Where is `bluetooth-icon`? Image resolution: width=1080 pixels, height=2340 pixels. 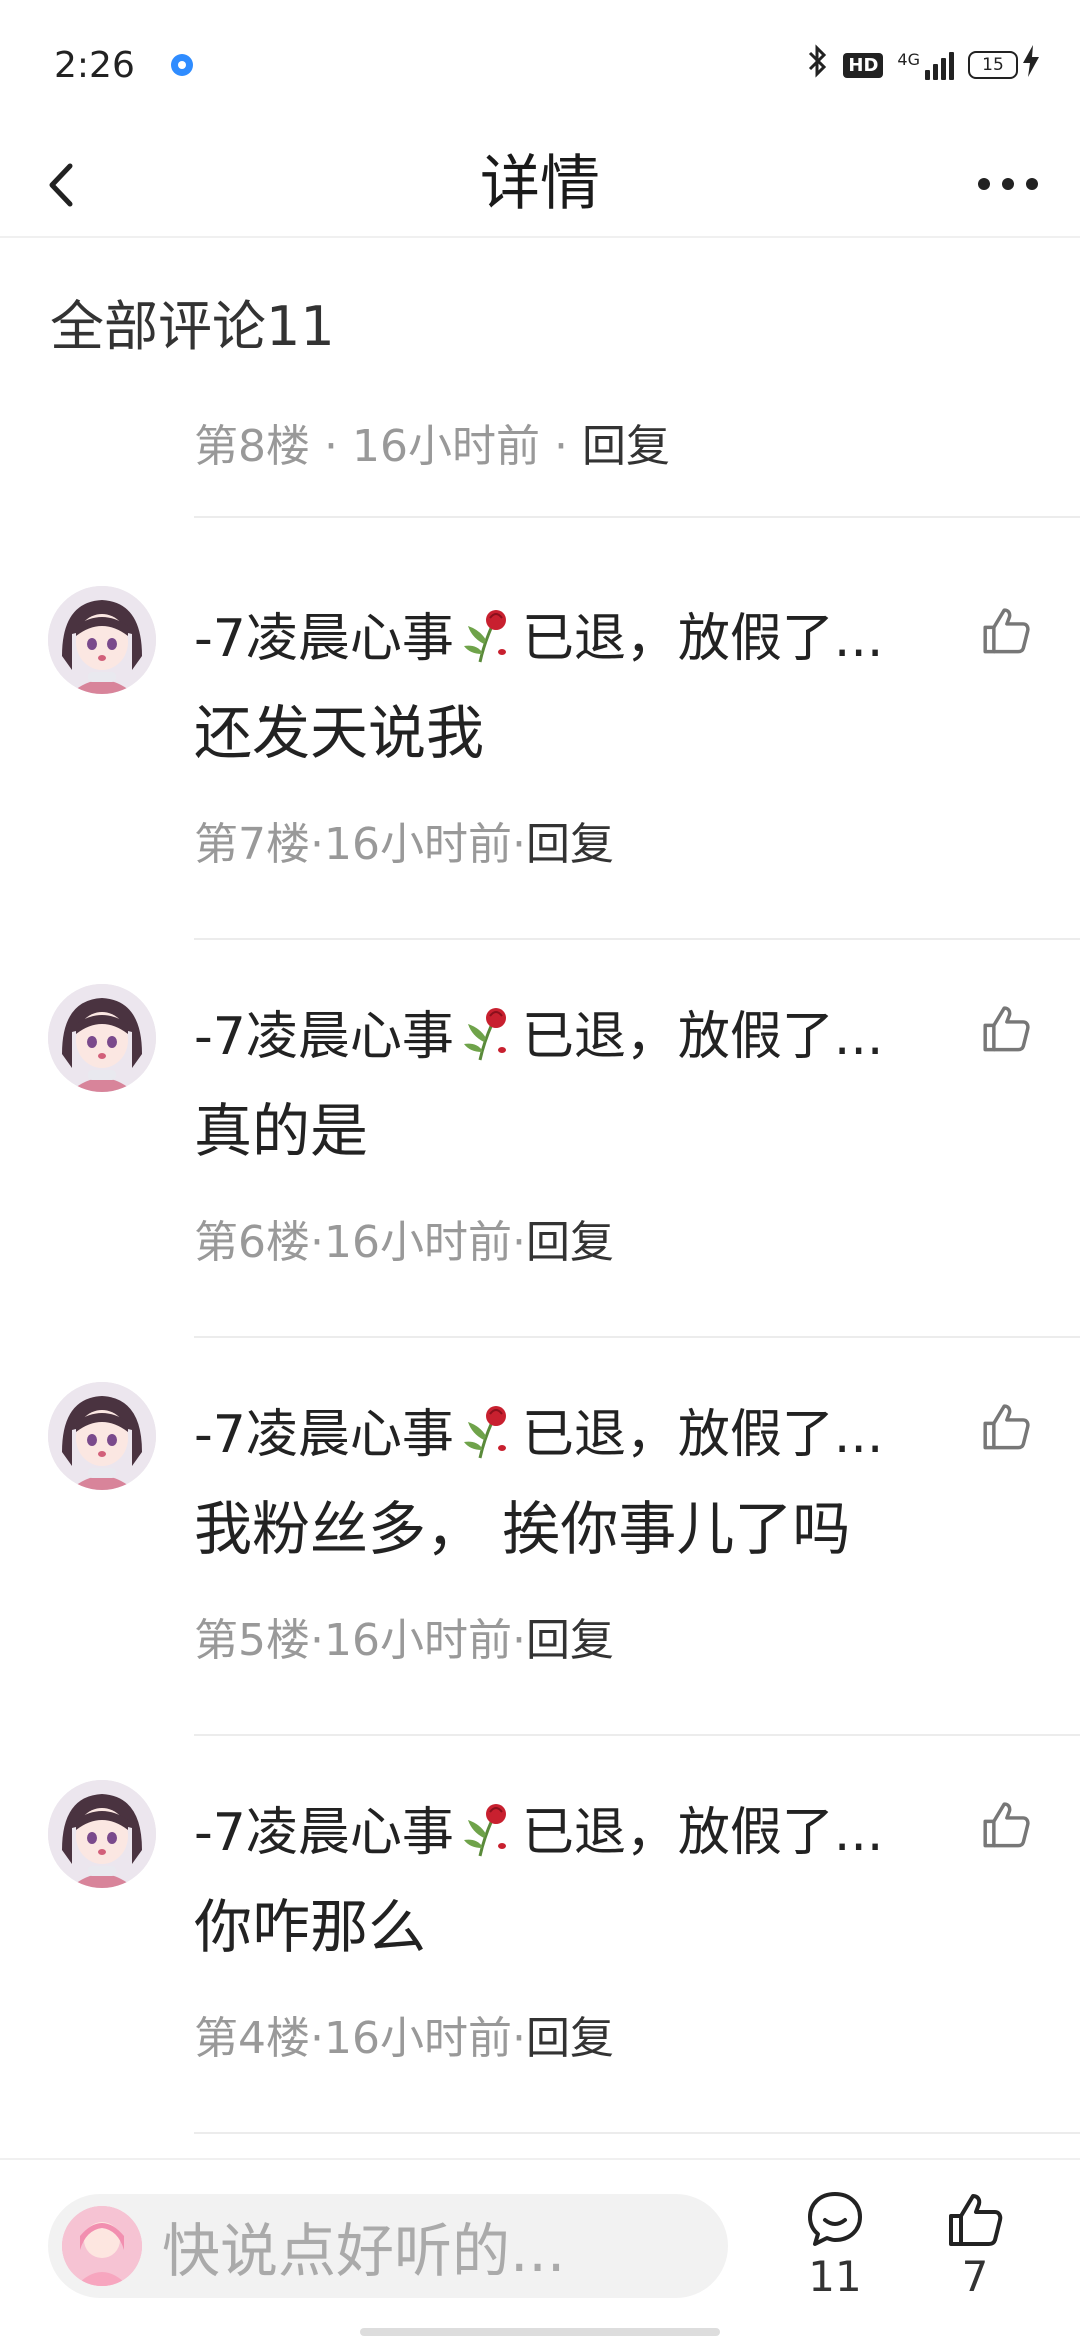
bluetooth-icon is located at coordinates (818, 65).